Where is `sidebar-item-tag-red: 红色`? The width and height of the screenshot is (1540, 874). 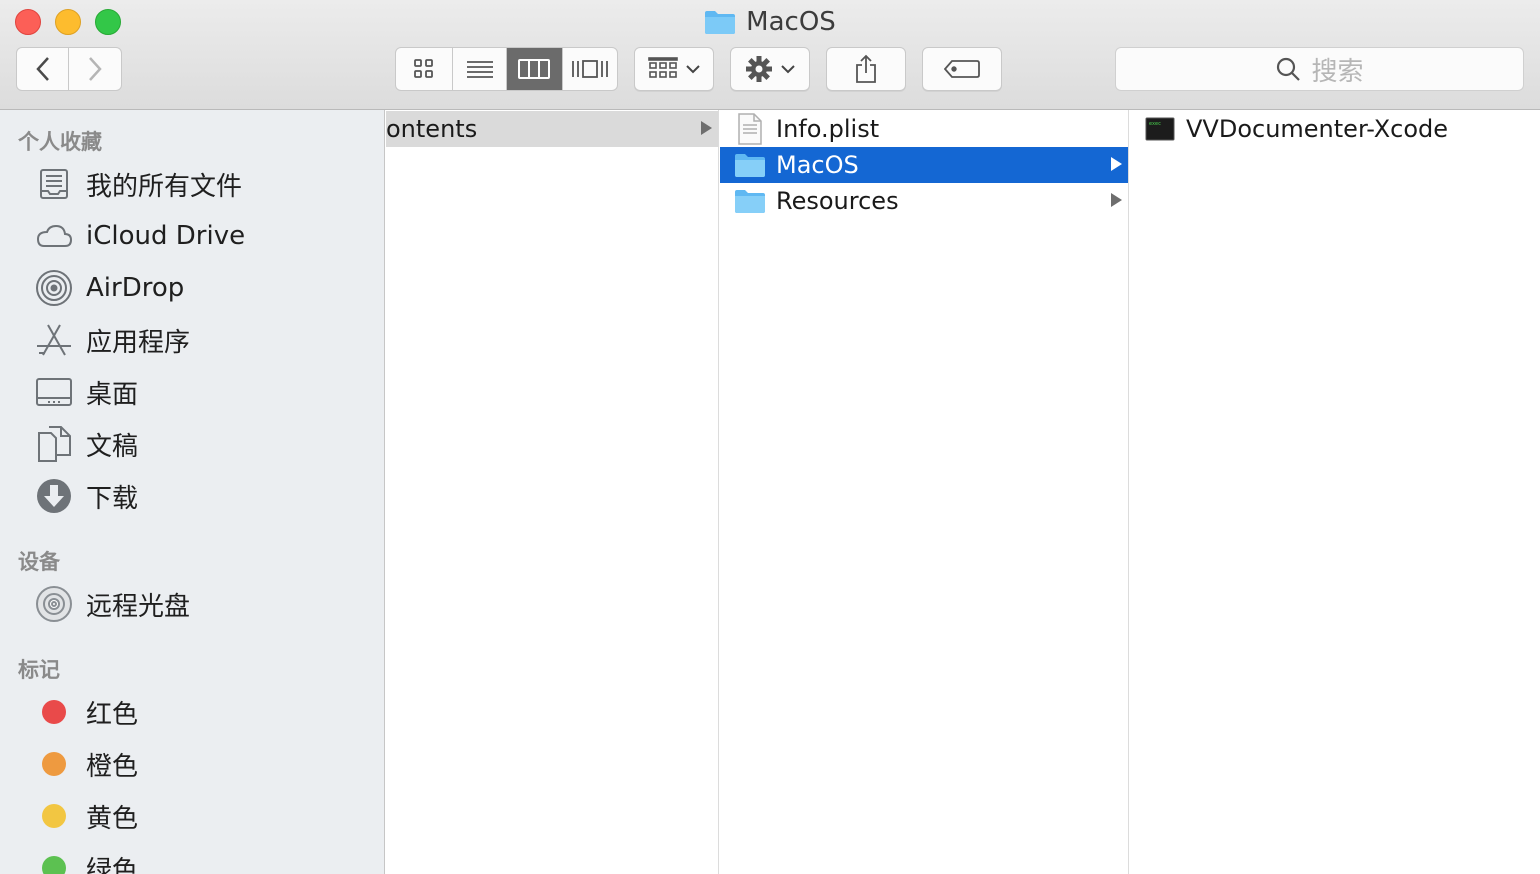
sidebar-item-tag-red: 红色 is located at coordinates (86, 712).